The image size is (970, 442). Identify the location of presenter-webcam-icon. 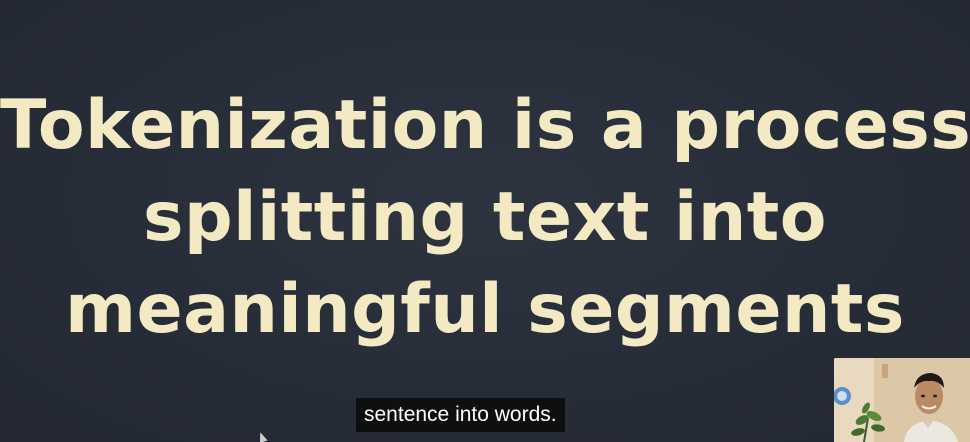
(902, 400).